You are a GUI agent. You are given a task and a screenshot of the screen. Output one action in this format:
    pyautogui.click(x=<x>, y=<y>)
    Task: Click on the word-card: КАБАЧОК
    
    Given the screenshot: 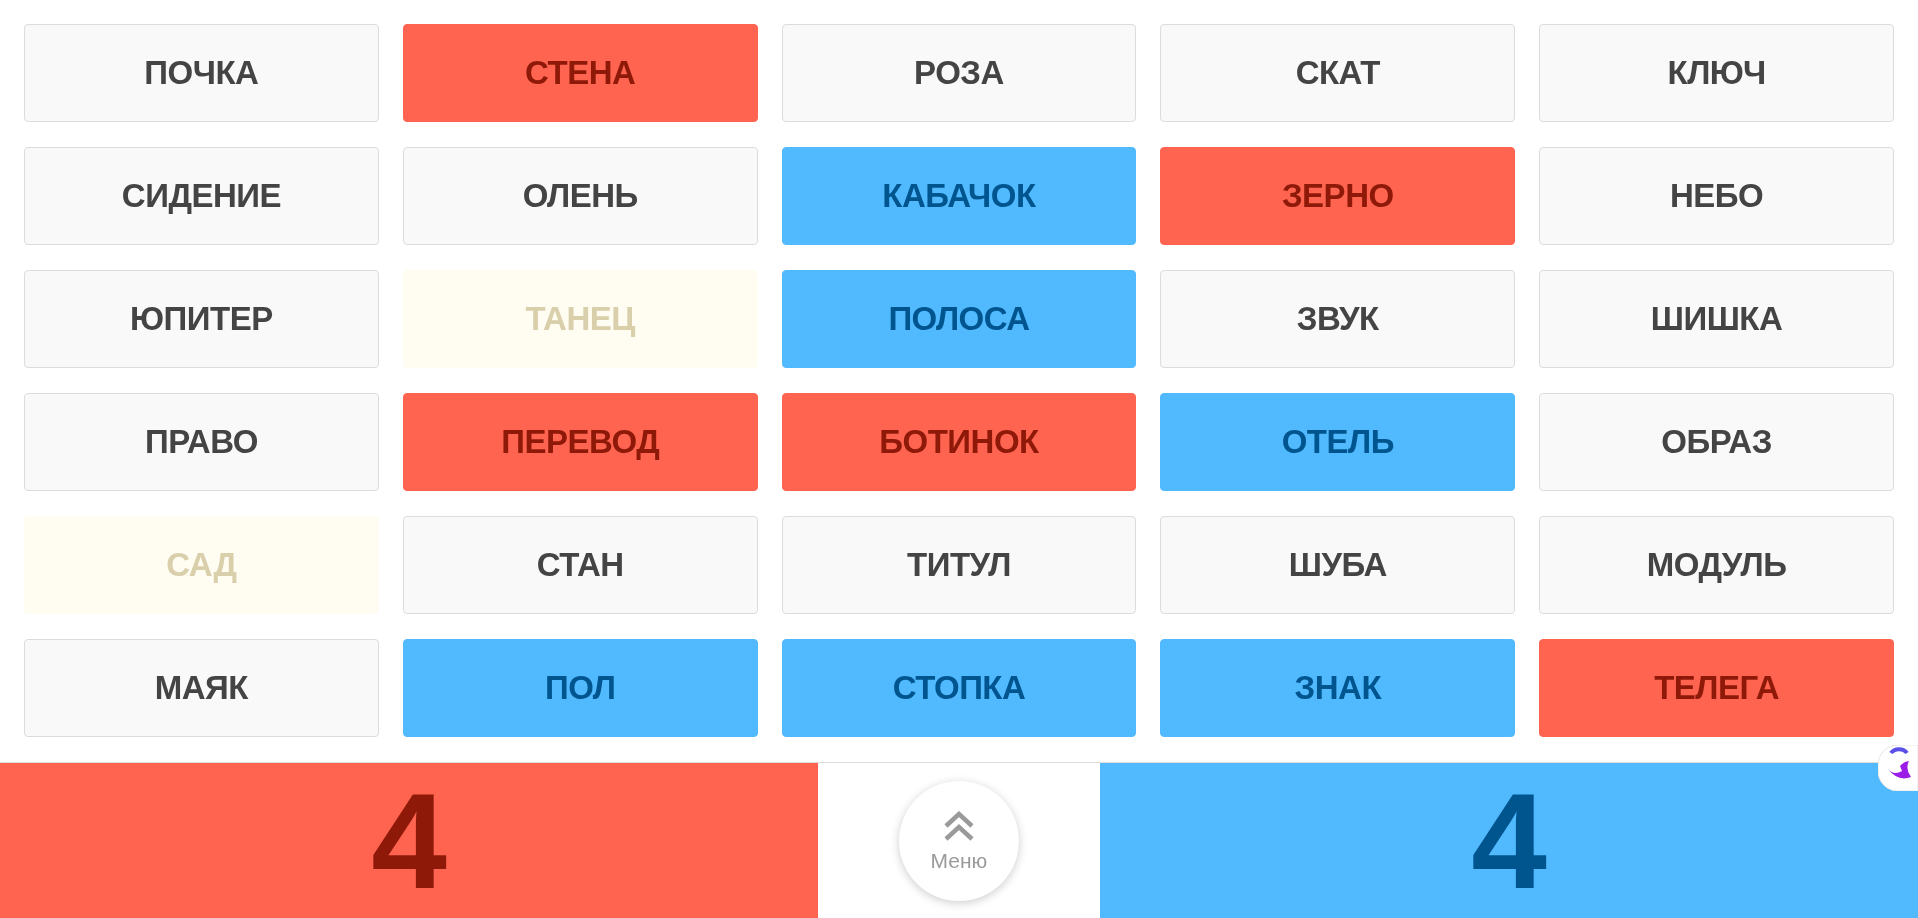 What is the action you would take?
    pyautogui.click(x=959, y=196)
    